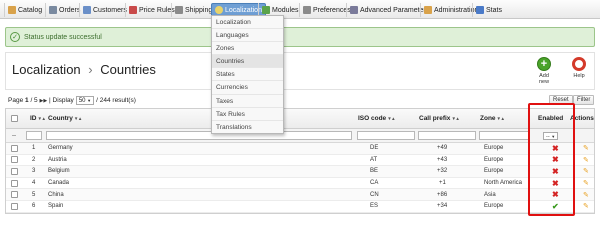 The height and width of the screenshot is (240, 600). I want to click on tab-label: Modules, so click(285, 10).